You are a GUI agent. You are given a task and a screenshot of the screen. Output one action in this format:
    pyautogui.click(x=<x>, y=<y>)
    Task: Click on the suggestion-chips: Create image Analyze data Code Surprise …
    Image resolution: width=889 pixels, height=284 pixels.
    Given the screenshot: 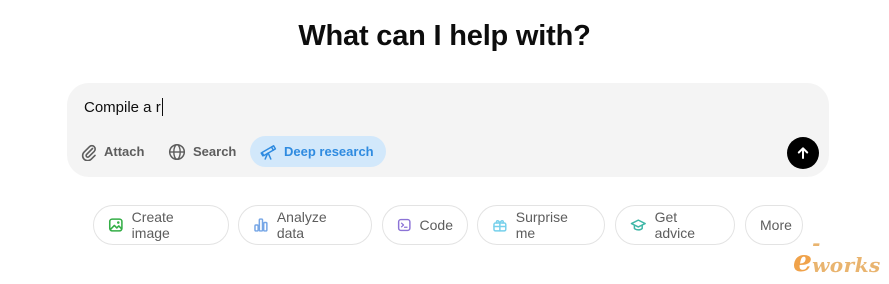 What is the action you would take?
    pyautogui.click(x=444, y=226)
    